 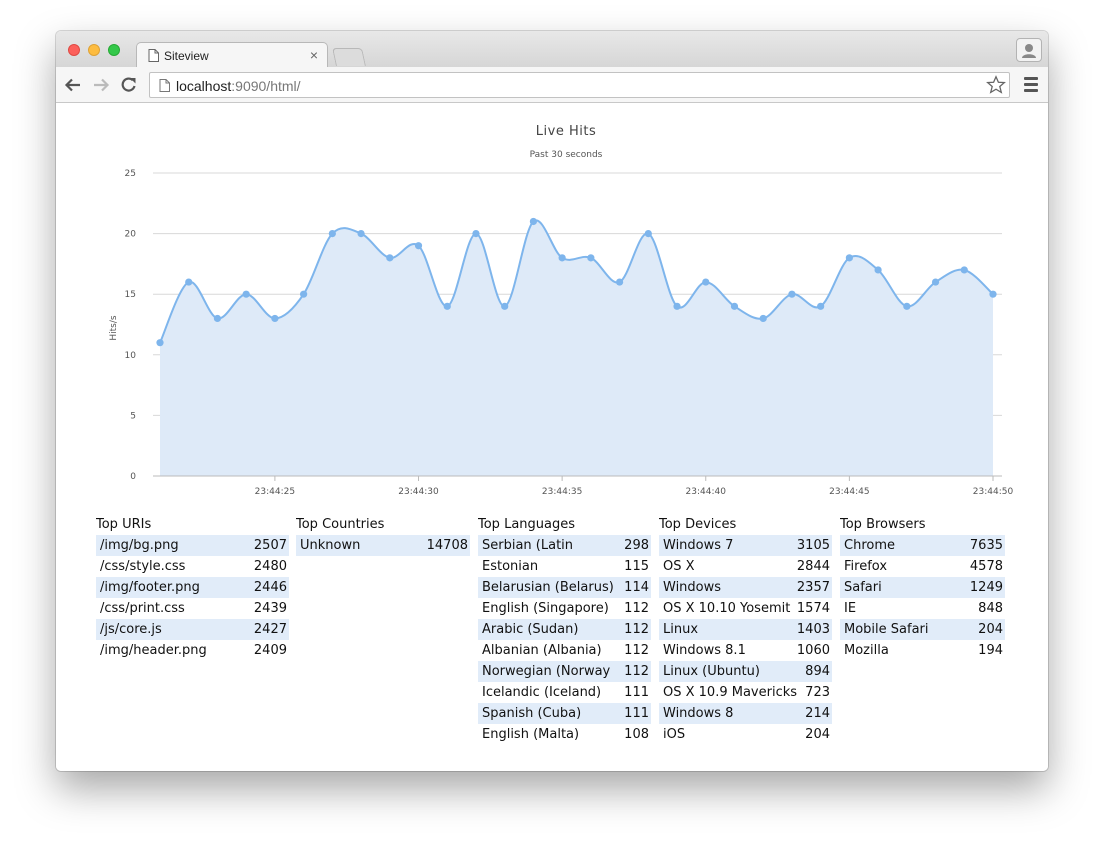 I want to click on table-row: Windows 8.1 1060, so click(x=745, y=650).